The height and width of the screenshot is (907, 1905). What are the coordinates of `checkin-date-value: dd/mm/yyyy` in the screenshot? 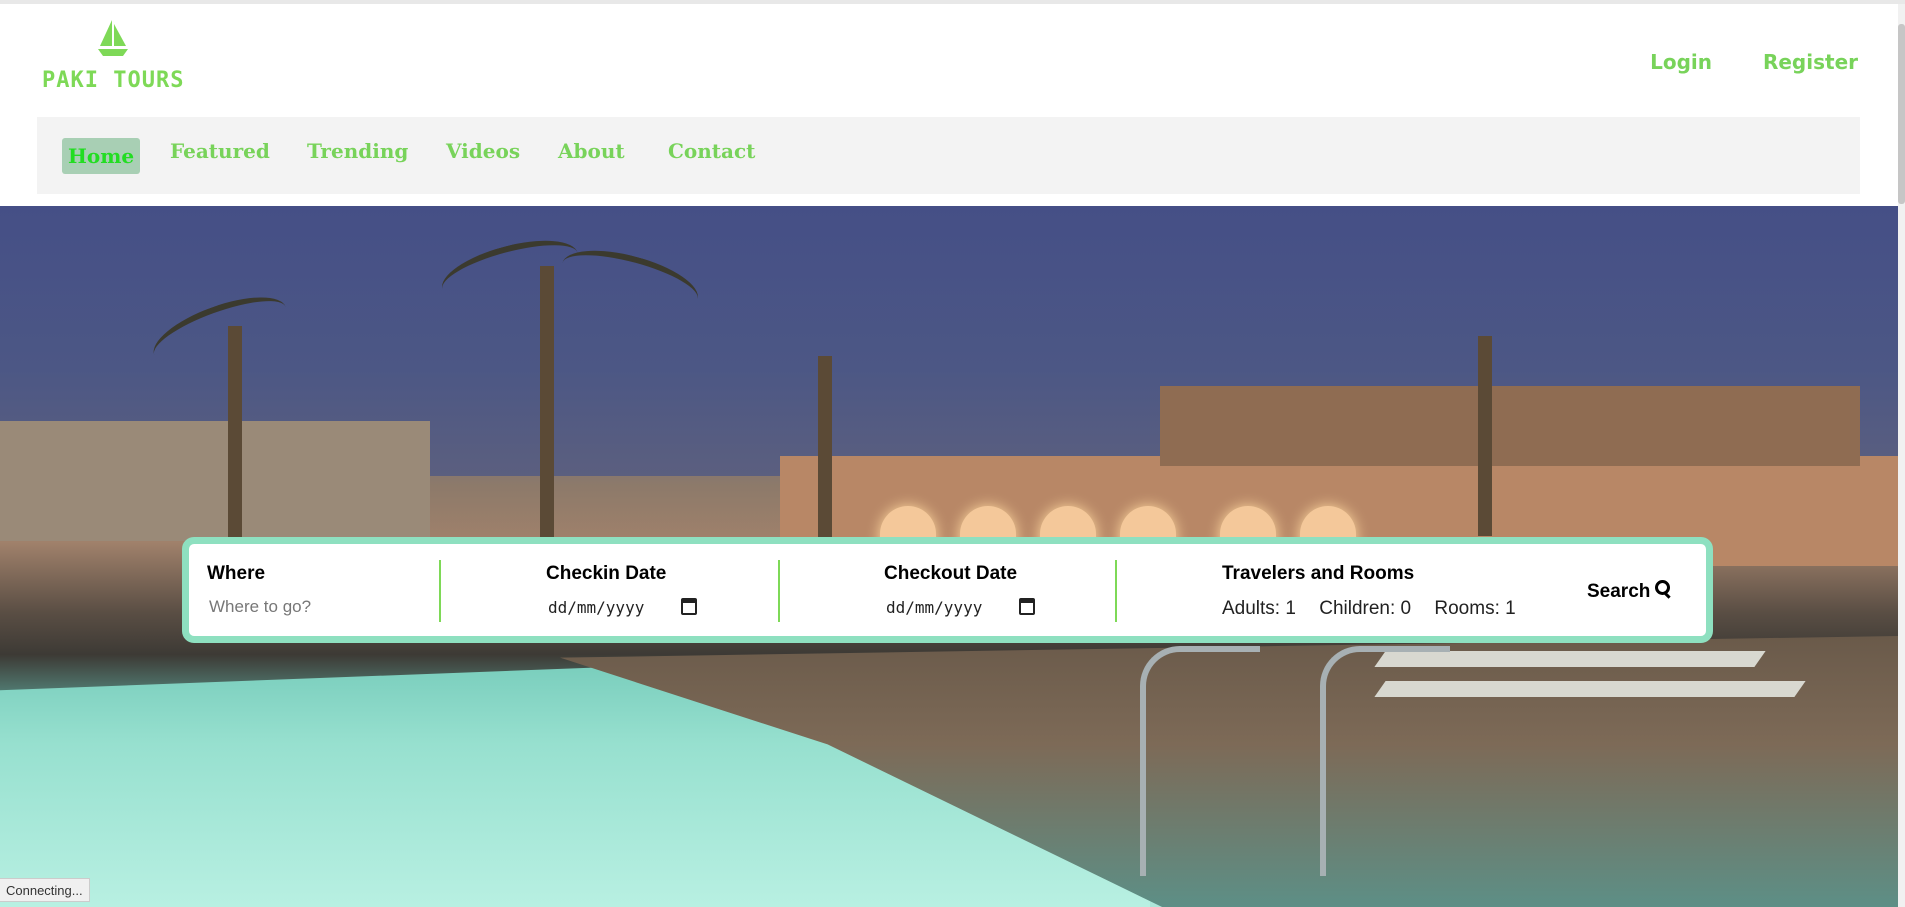 It's located at (596, 607).